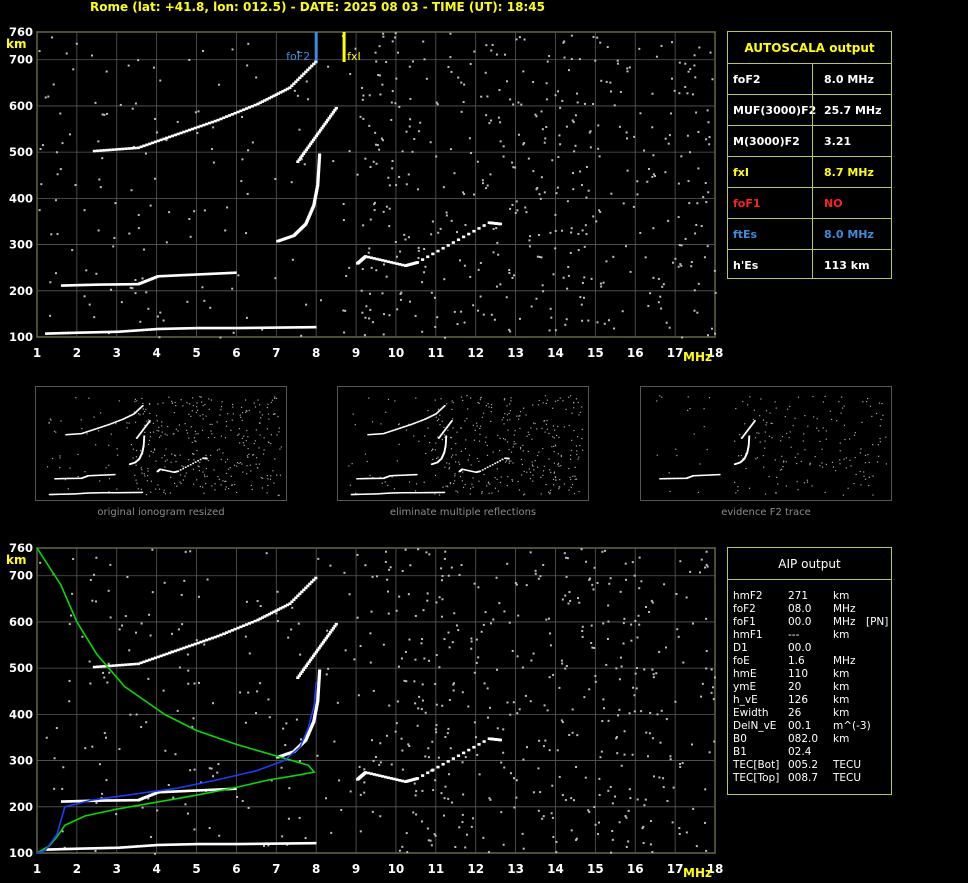  I want to click on autoscala-param-label: MUF(3000)F2, so click(775, 110).